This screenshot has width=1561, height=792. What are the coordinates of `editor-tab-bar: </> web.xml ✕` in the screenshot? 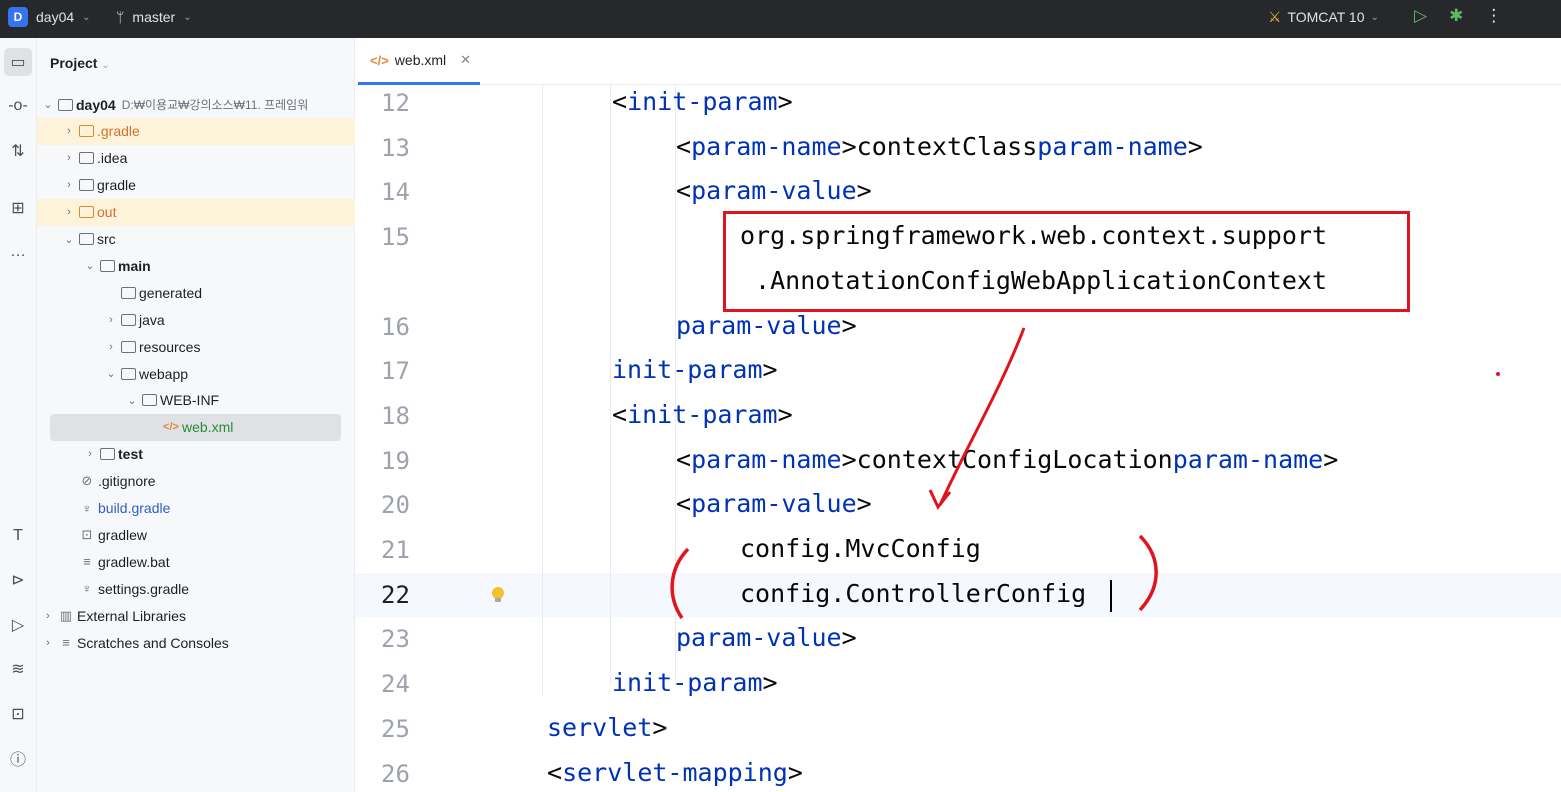 It's located at (958, 61).